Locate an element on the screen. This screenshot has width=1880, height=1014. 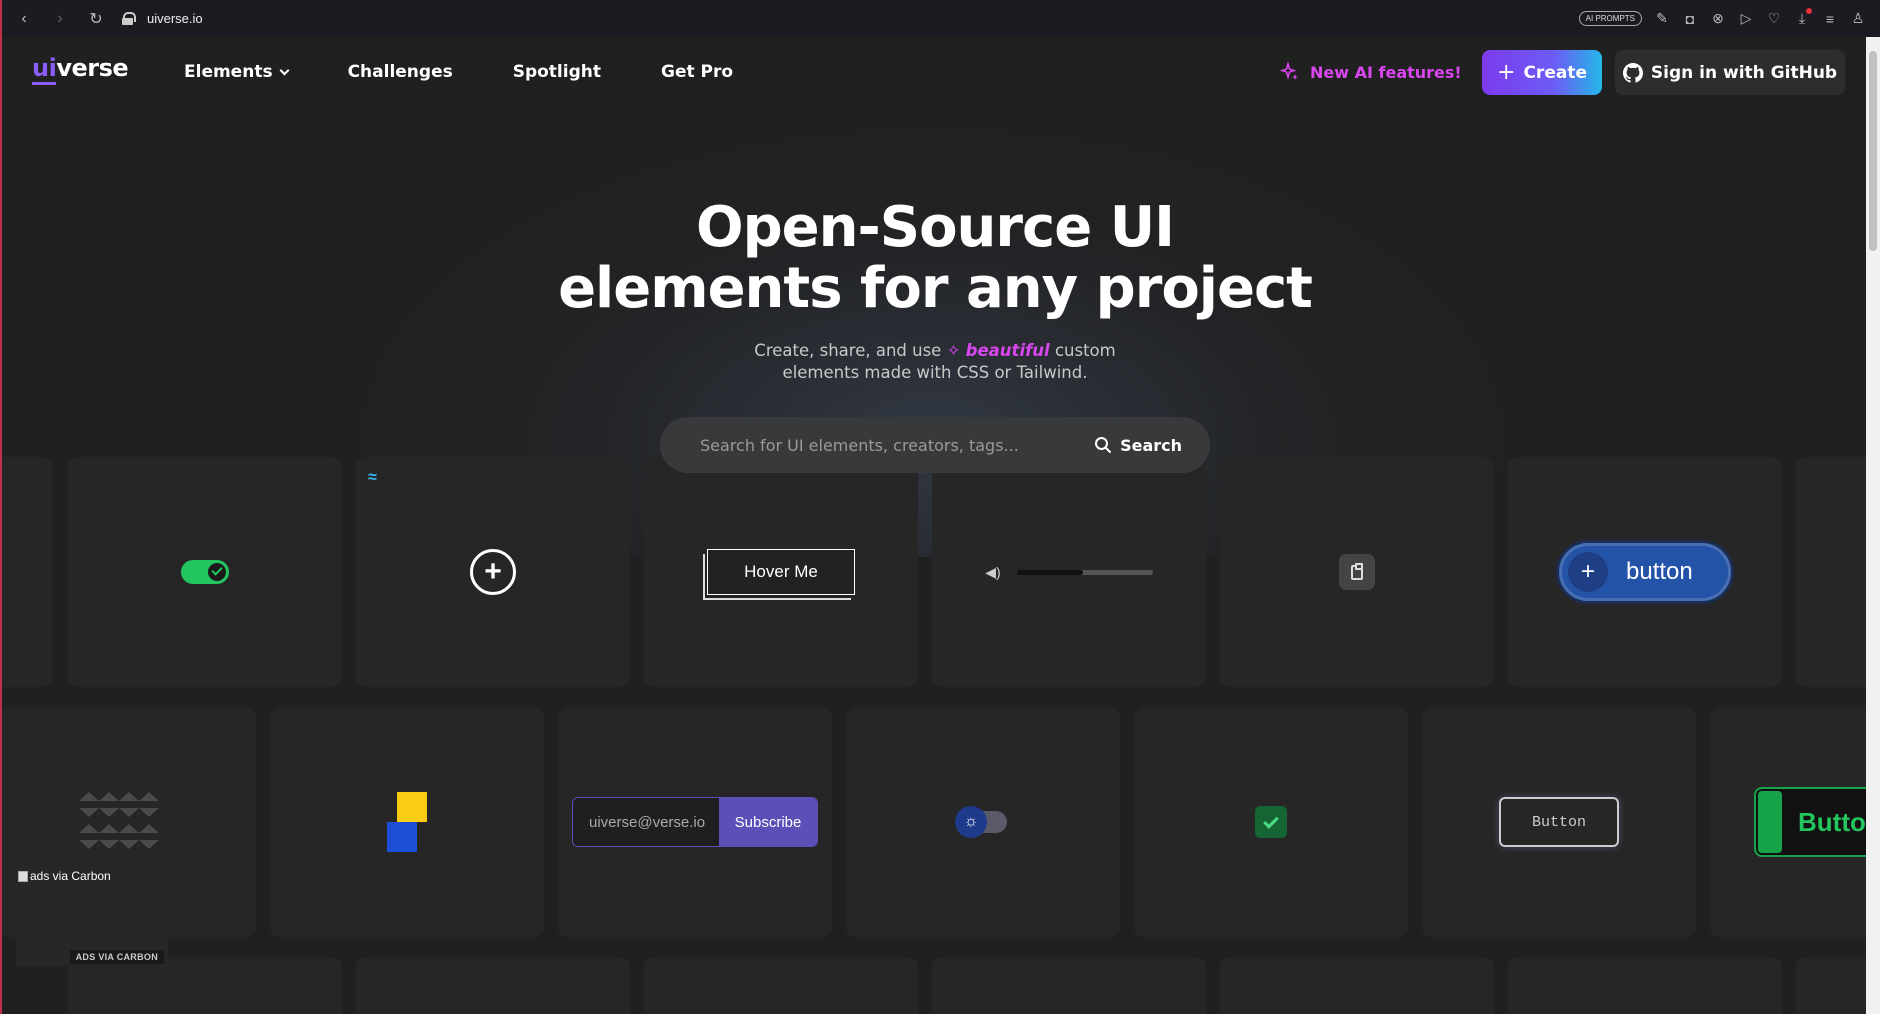
check-icon is located at coordinates (217, 570).